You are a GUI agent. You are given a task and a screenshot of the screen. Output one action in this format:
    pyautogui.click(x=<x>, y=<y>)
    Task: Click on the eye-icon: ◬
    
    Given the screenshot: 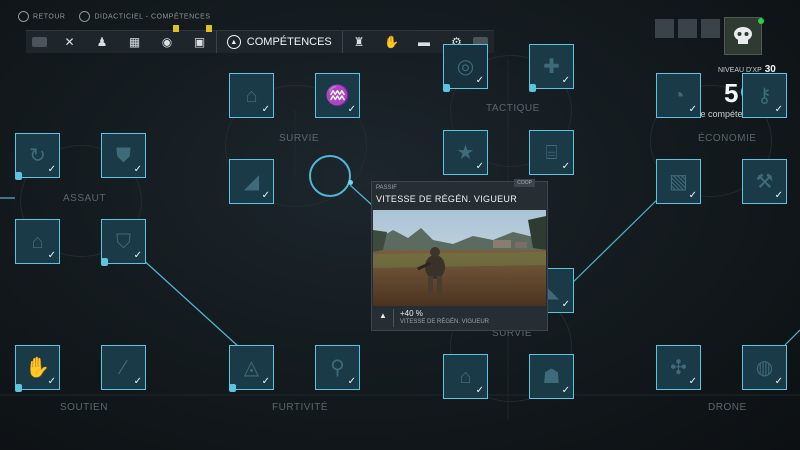 What is the action you would take?
    pyautogui.click(x=251, y=367)
    